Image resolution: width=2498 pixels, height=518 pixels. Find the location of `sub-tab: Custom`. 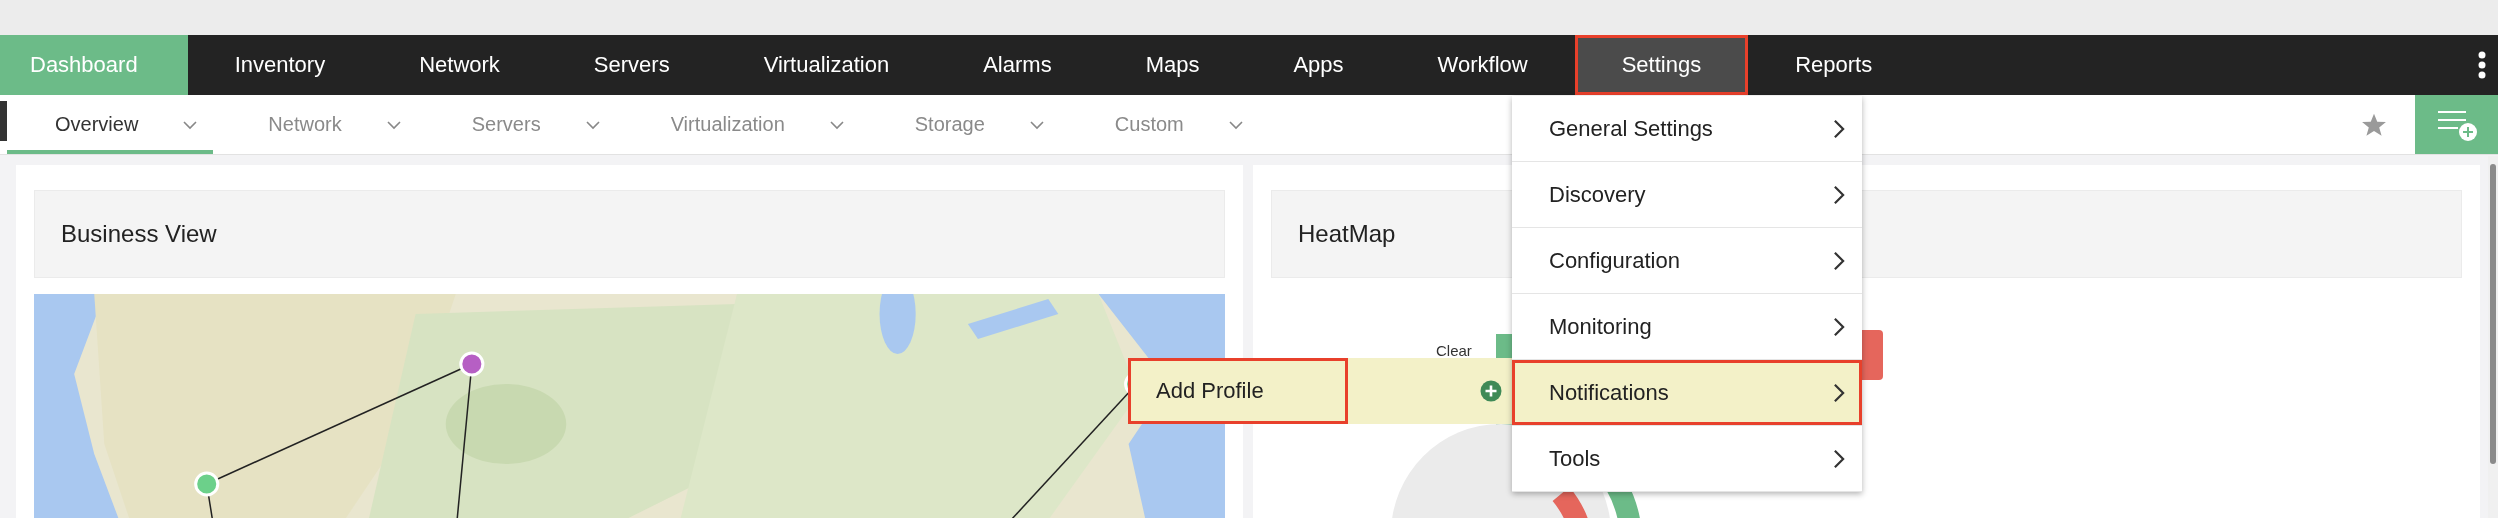

sub-tab: Custom is located at coordinates (1159, 124).